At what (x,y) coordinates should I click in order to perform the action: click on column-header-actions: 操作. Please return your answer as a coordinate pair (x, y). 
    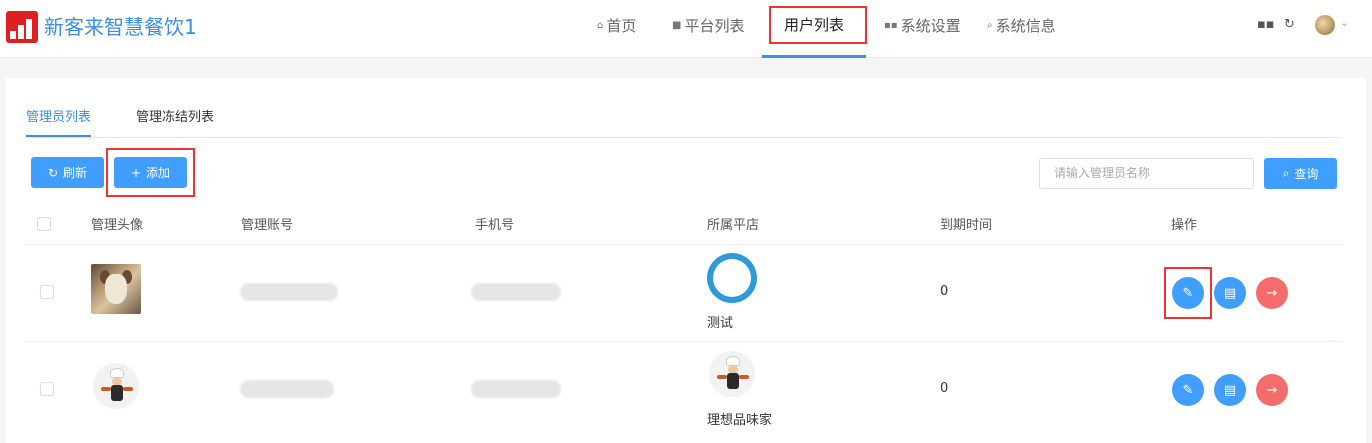
    Looking at the image, I should click on (1184, 225).